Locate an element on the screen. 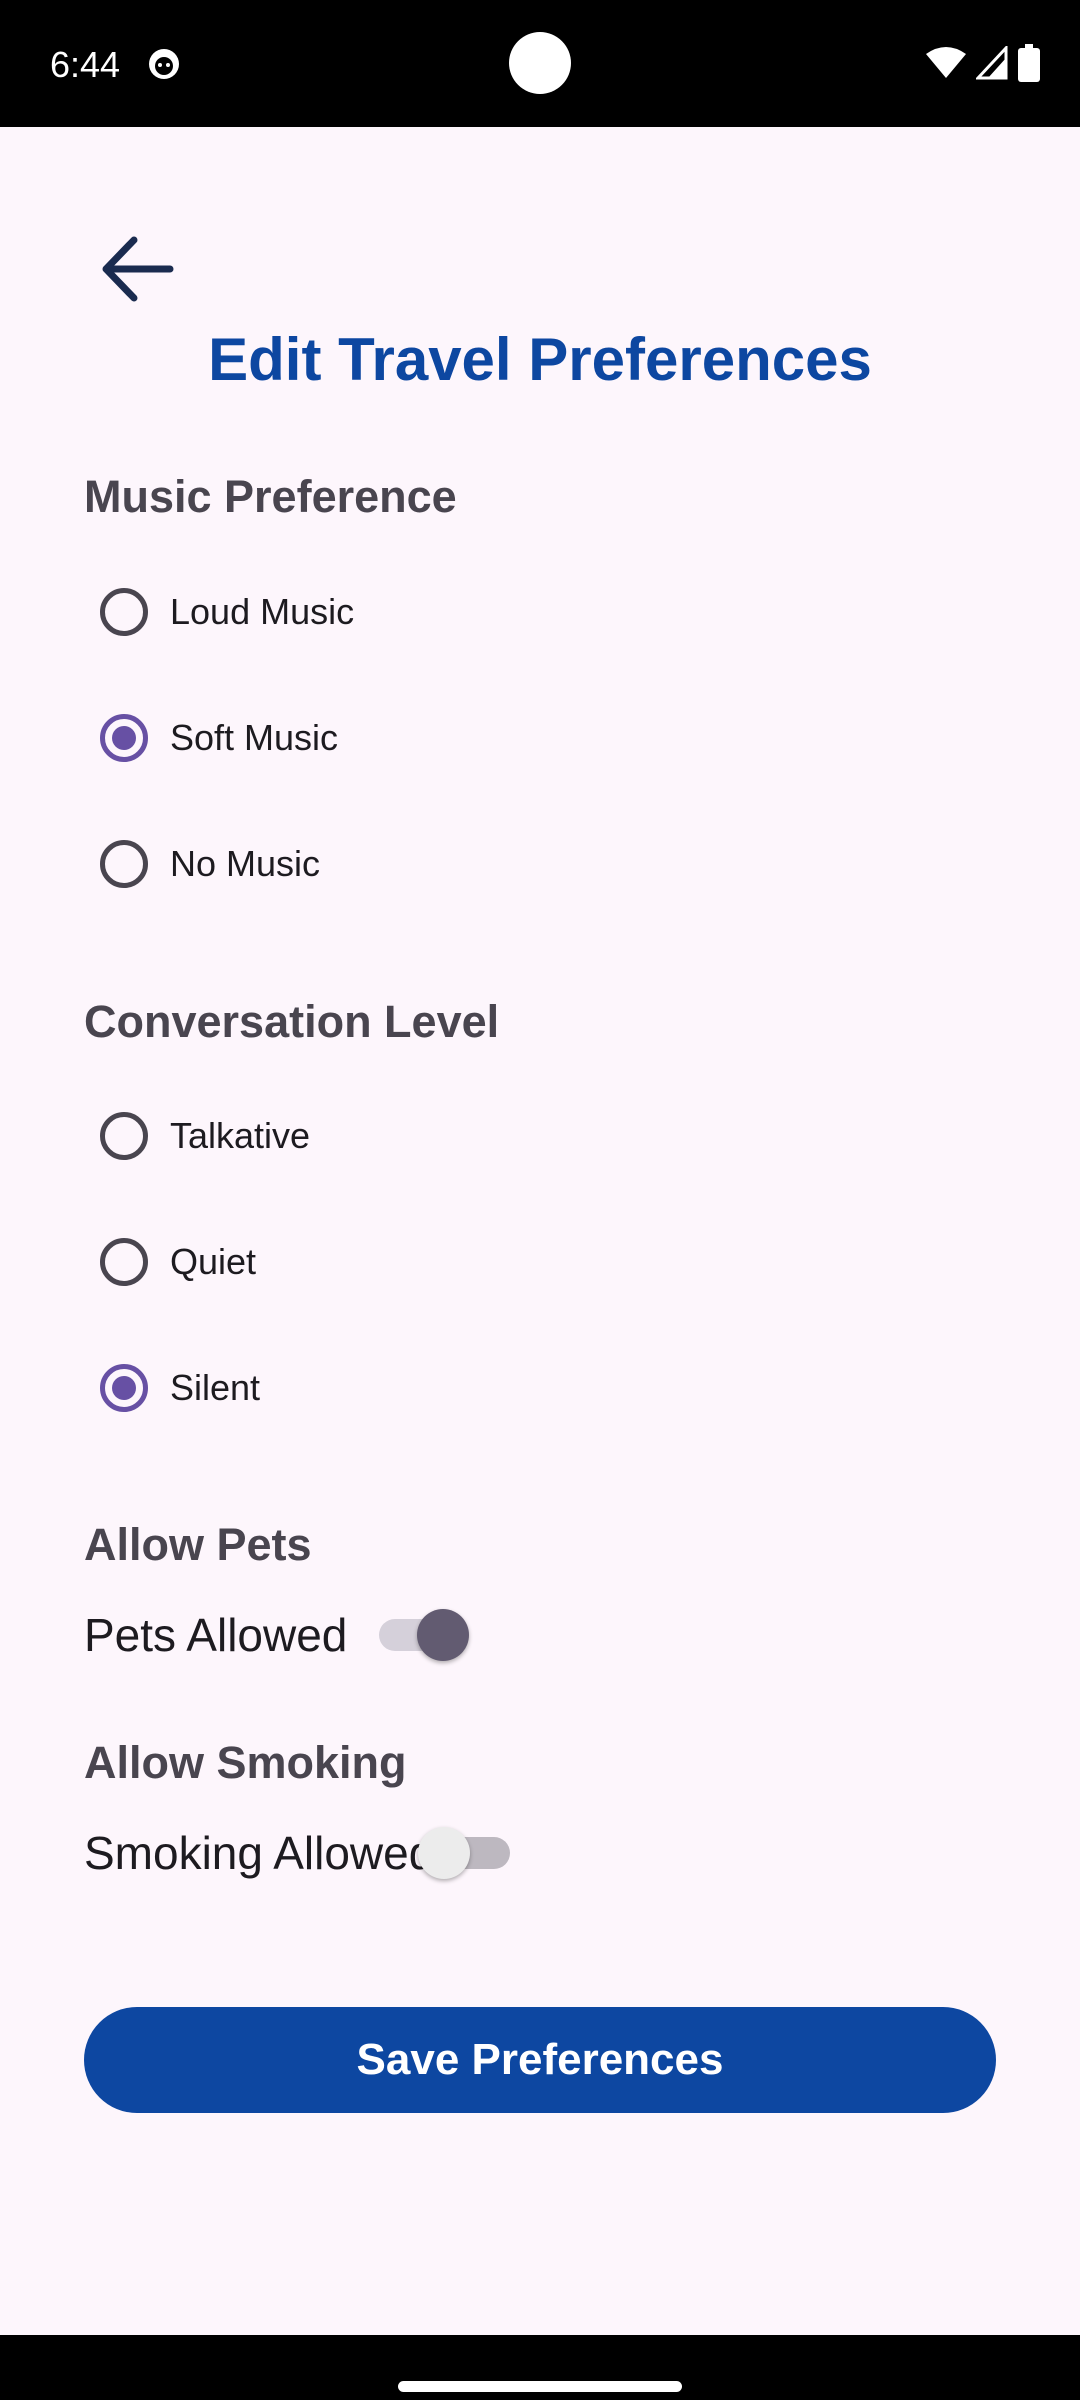 This screenshot has height=2400, width=1080. conversation-level-title: Conversation Level is located at coordinates (292, 1021).